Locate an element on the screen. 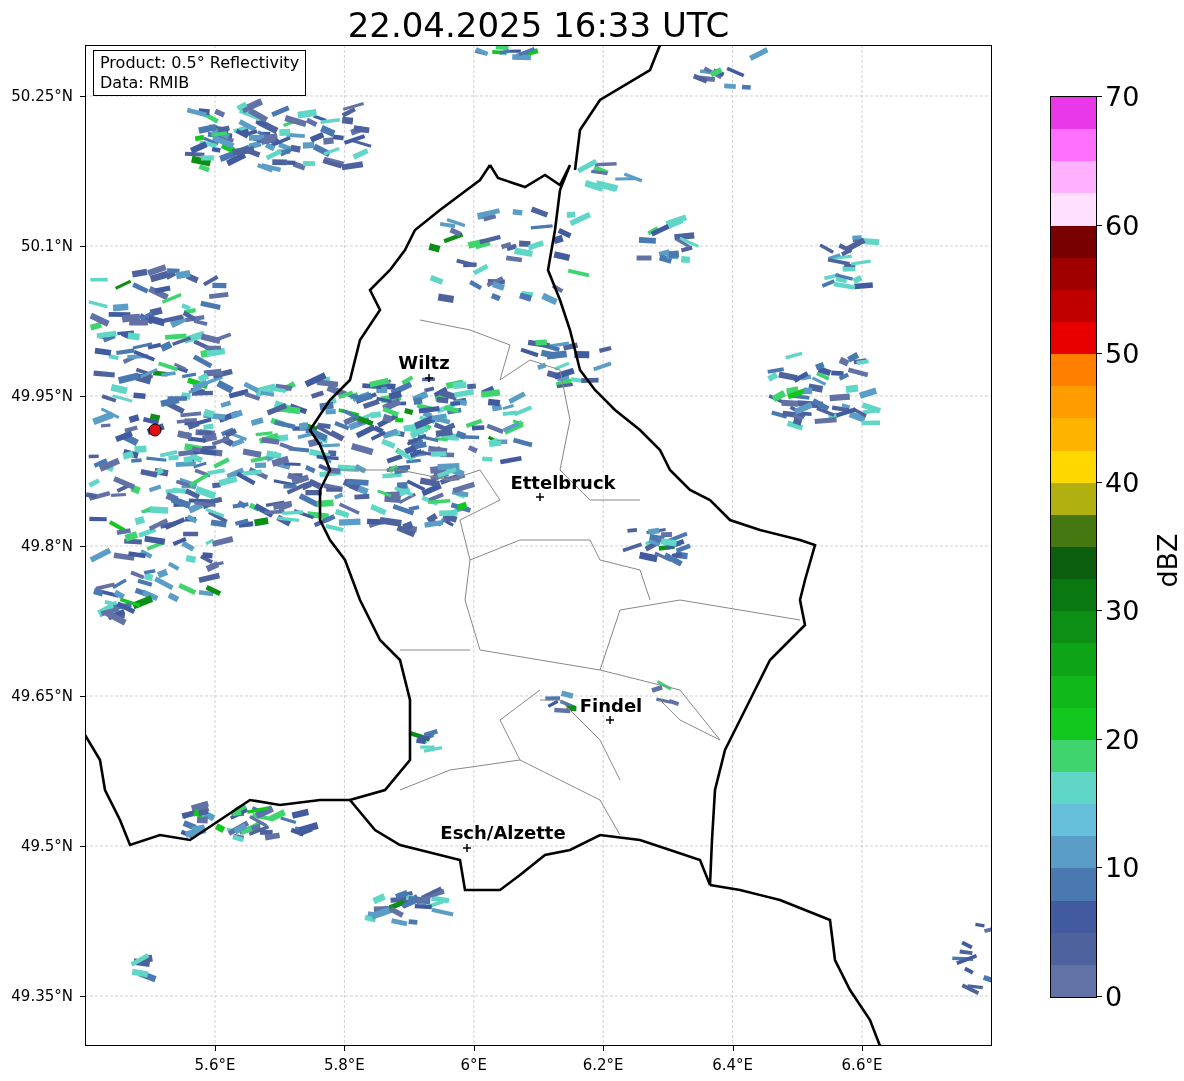 The width and height of the screenshot is (1184, 1081). latitude-label: 50.1°N is located at coordinates (46, 246).